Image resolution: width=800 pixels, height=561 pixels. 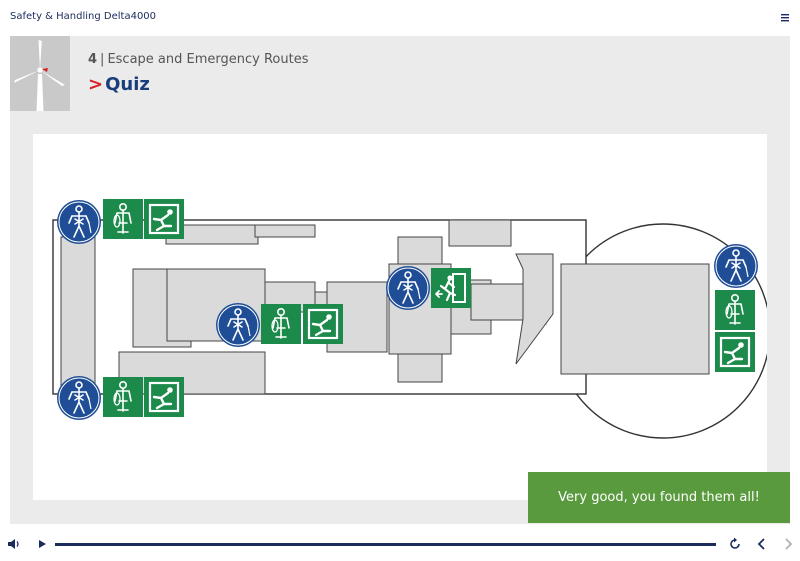 I want to click on replay-icon, so click(x=735, y=544).